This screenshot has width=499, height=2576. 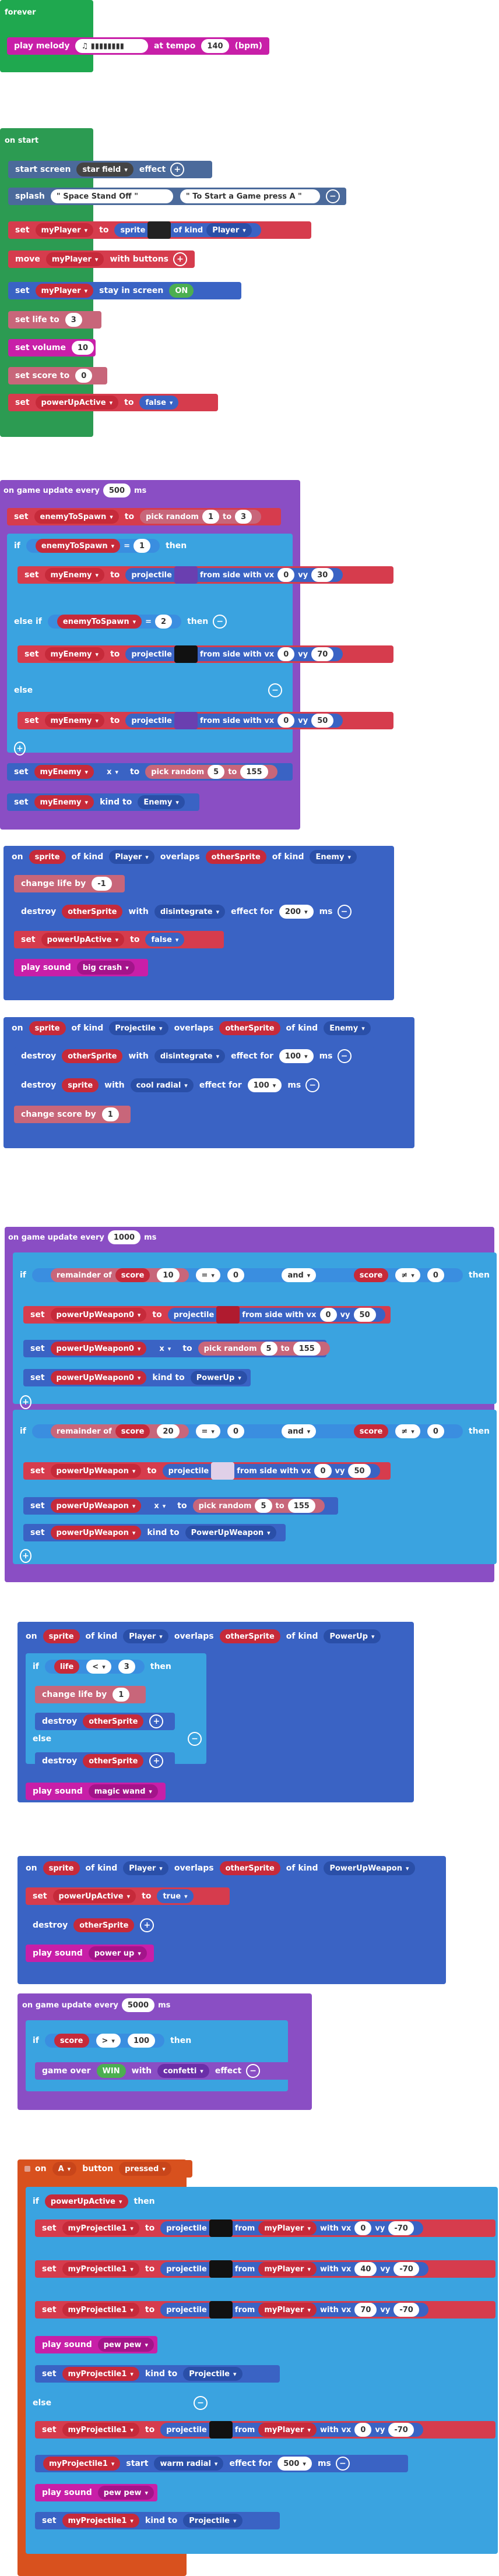 I want to click on kind-dropdown: Projectile, so click(x=213, y=2374).